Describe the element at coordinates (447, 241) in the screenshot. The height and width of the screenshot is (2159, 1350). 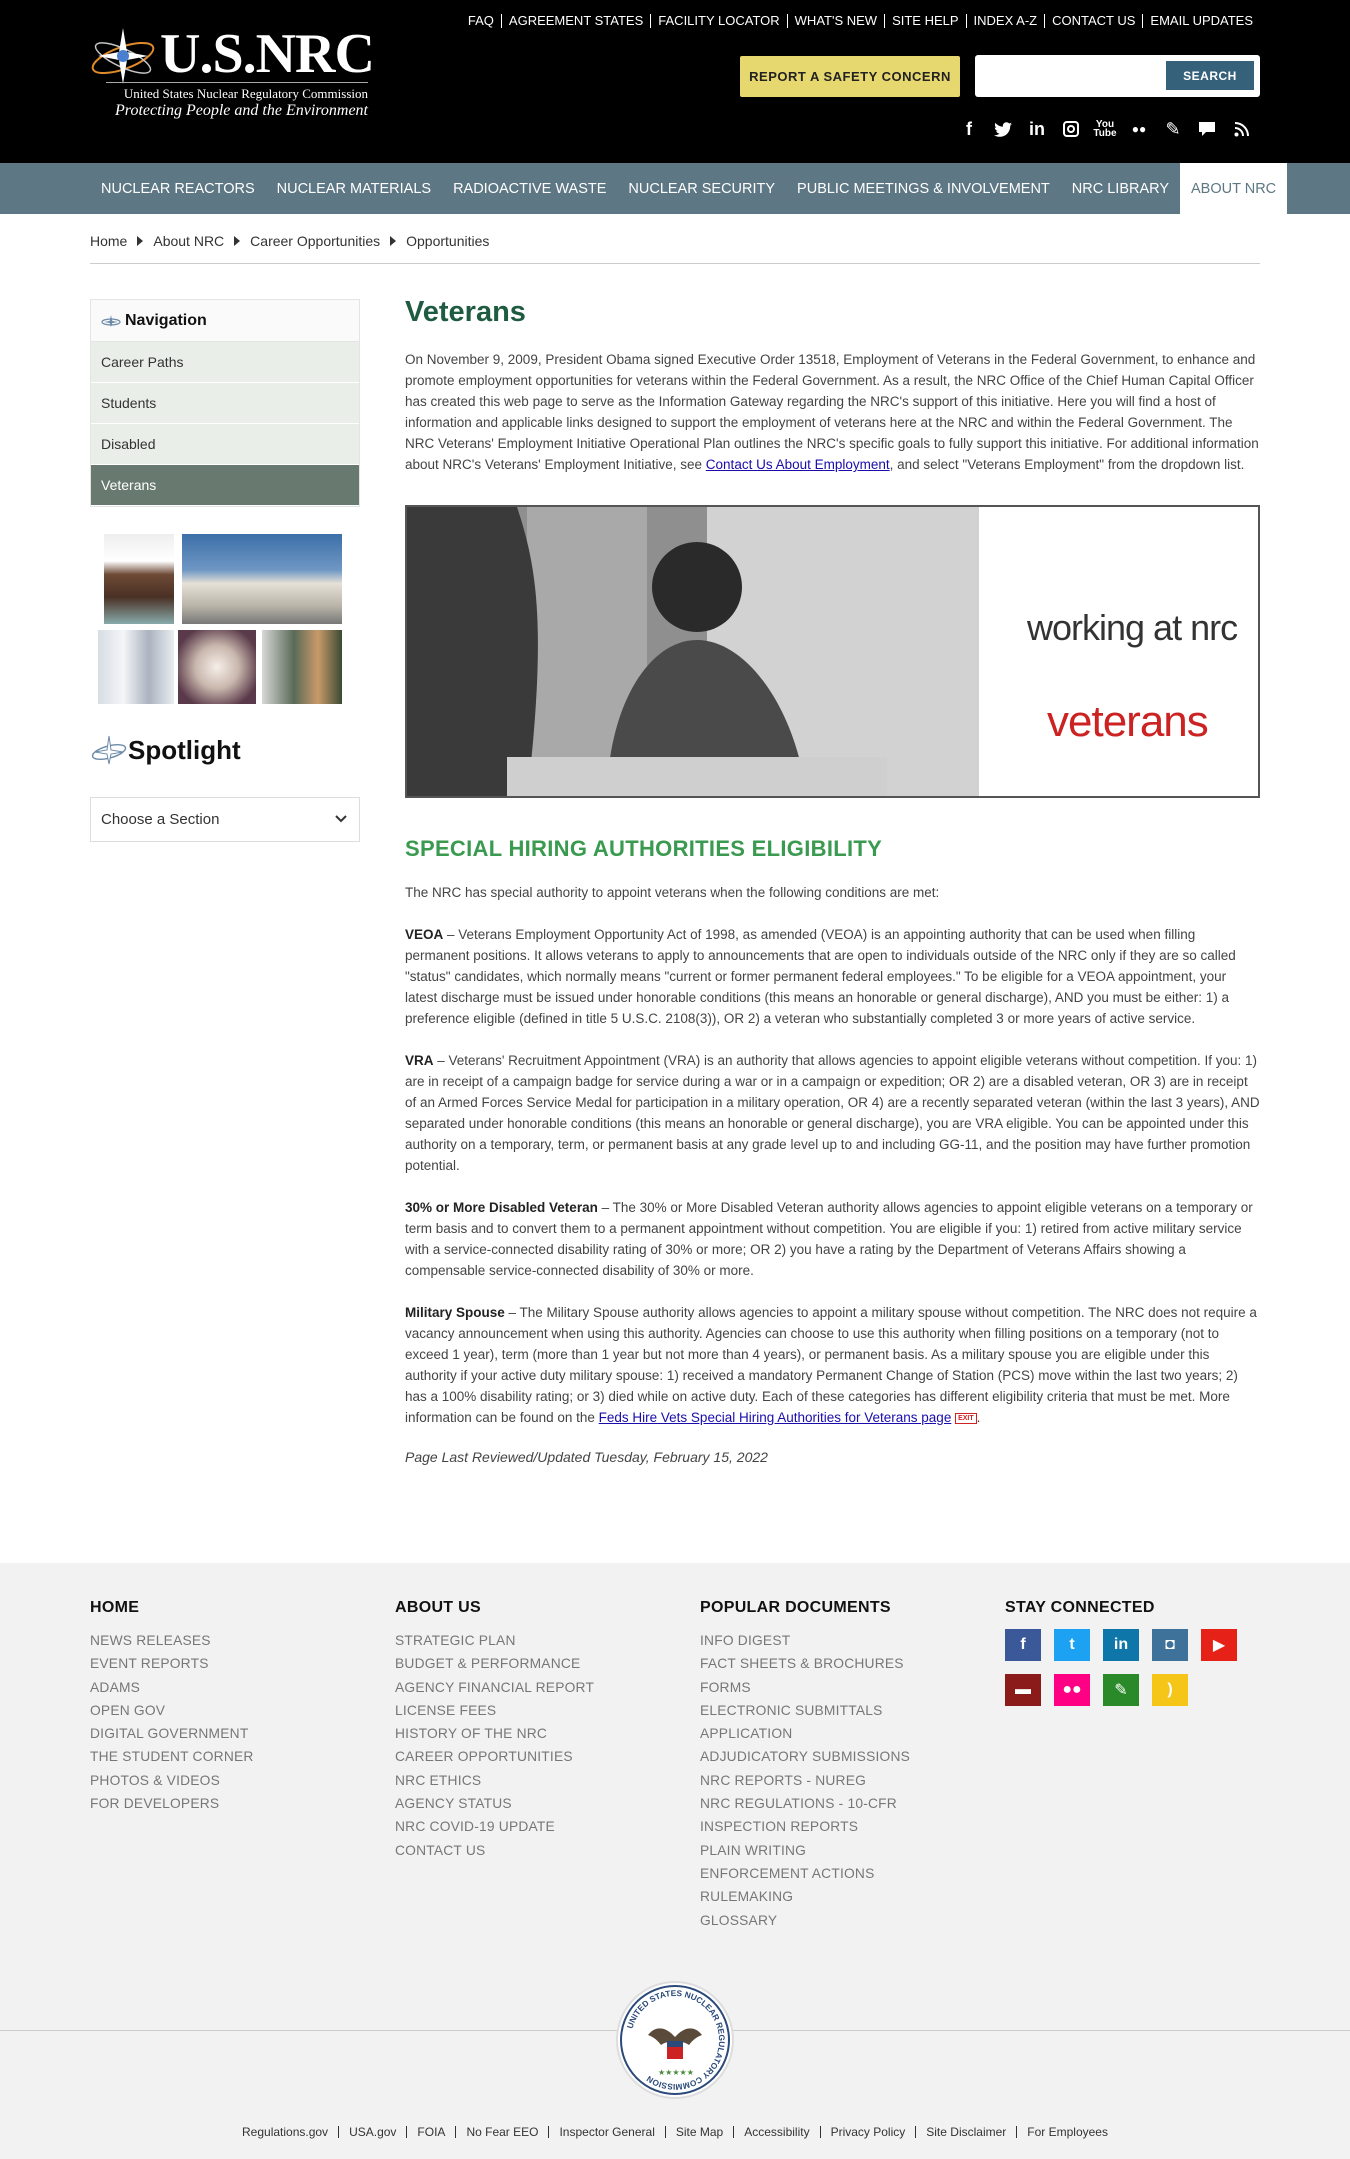
I see `breadcrumb-opportunities: Opportunities` at that location.